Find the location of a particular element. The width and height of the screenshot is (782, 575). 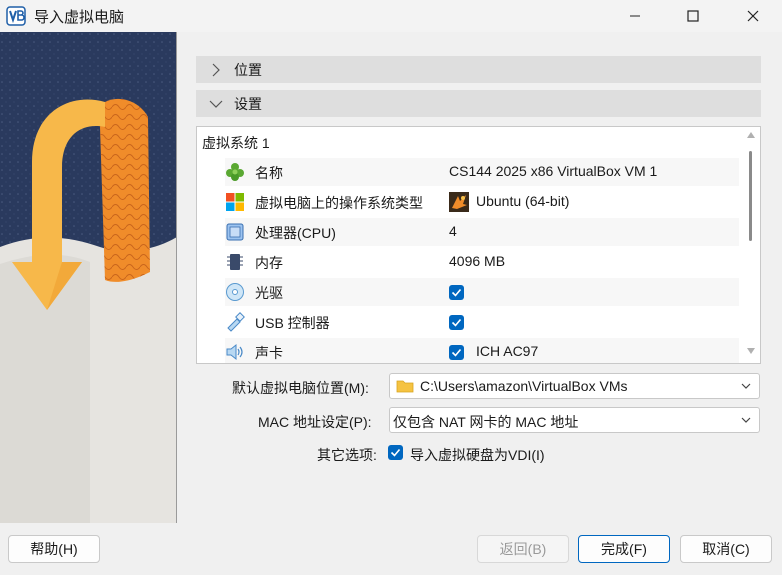

optical-drive-checkbox is located at coordinates (456, 292).